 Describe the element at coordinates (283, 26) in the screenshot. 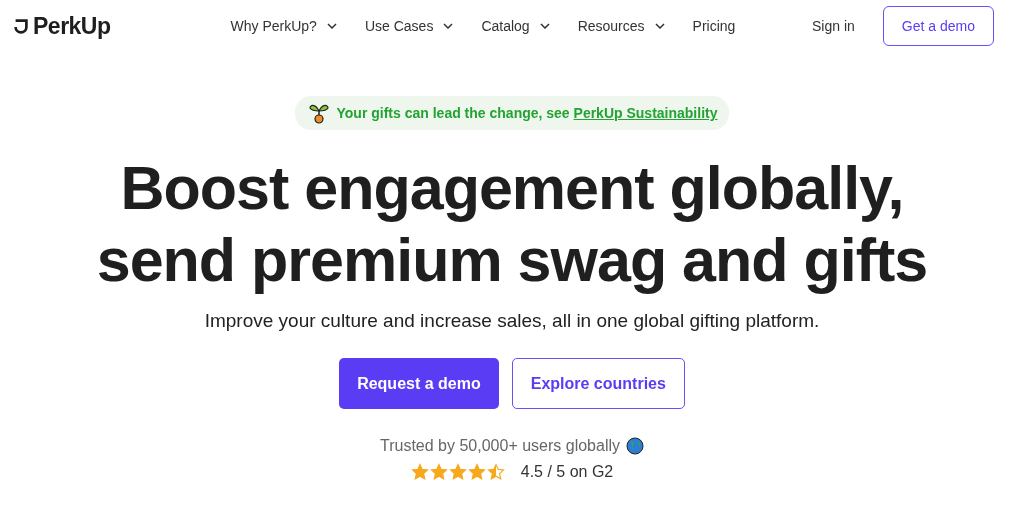

I see `nav-link: Why PerkUp?` at that location.